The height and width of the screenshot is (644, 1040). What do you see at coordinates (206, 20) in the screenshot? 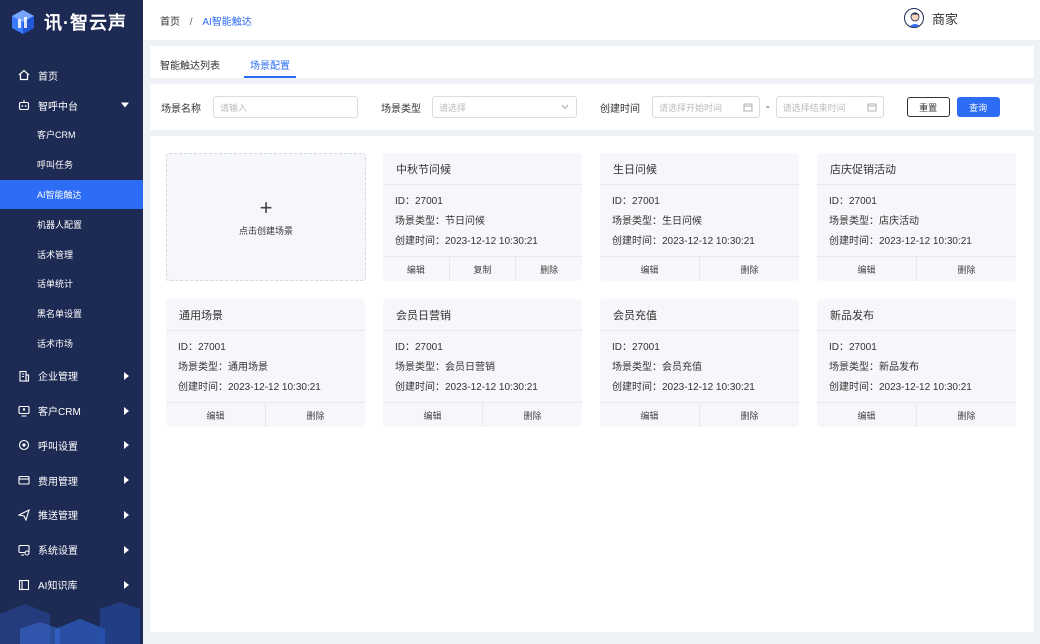
I see `breadcrumb: 首页 / AI智能触达` at bounding box center [206, 20].